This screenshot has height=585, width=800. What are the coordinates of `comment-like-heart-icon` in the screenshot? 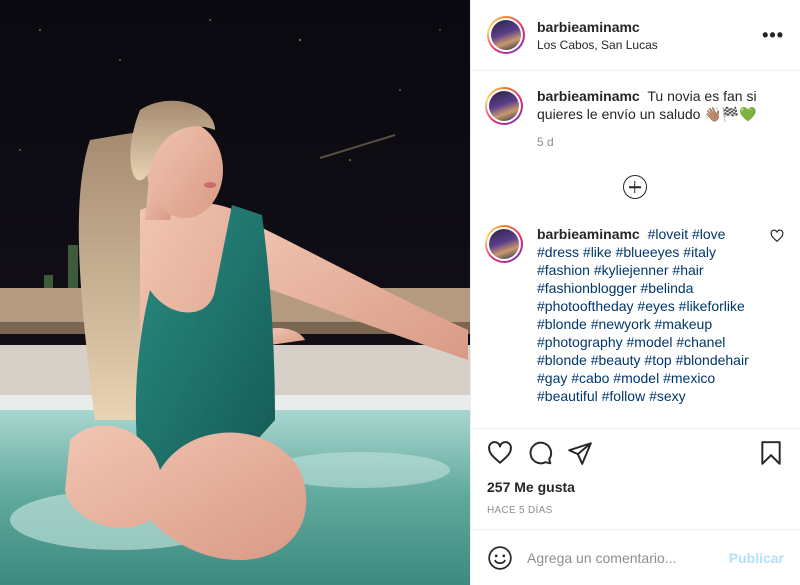 It's located at (777, 236).